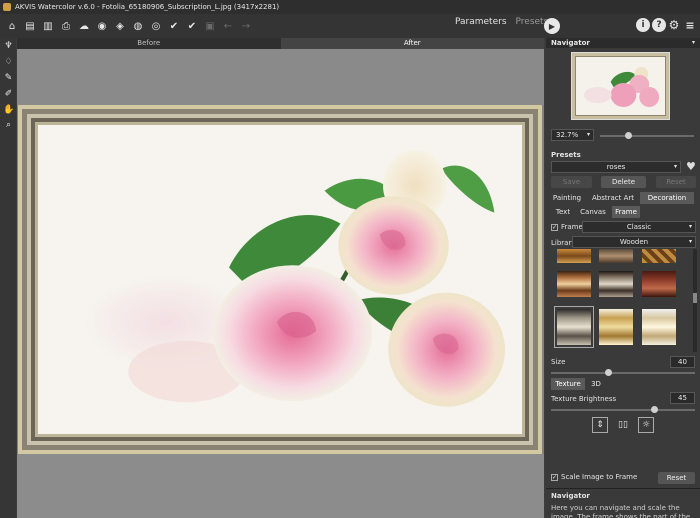 Image resolution: width=700 pixels, height=518 pixels. I want to click on tab-text: Text, so click(563, 212).